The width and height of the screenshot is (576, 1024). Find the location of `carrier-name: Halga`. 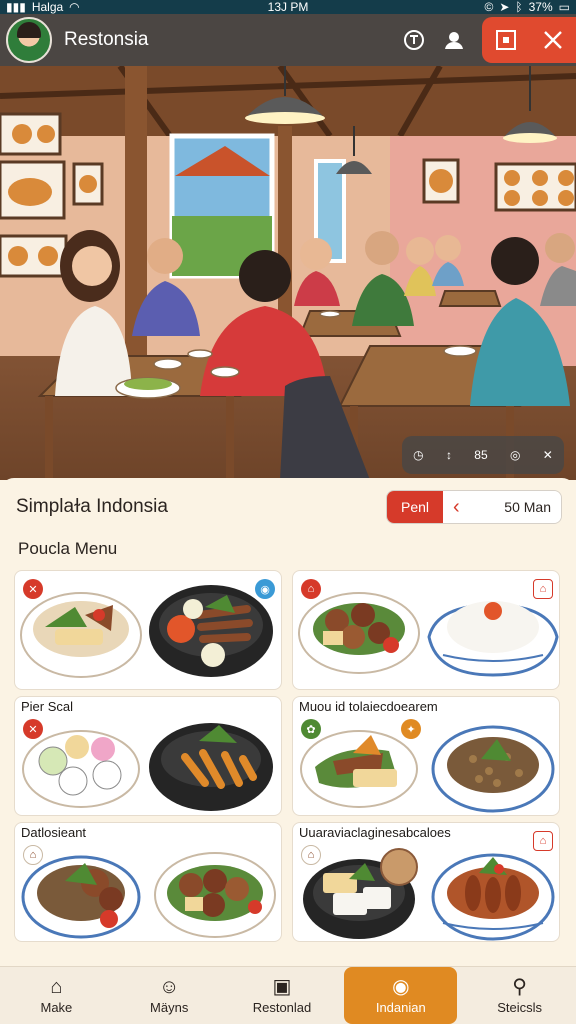

carrier-name: Halga is located at coordinates (47, 7).